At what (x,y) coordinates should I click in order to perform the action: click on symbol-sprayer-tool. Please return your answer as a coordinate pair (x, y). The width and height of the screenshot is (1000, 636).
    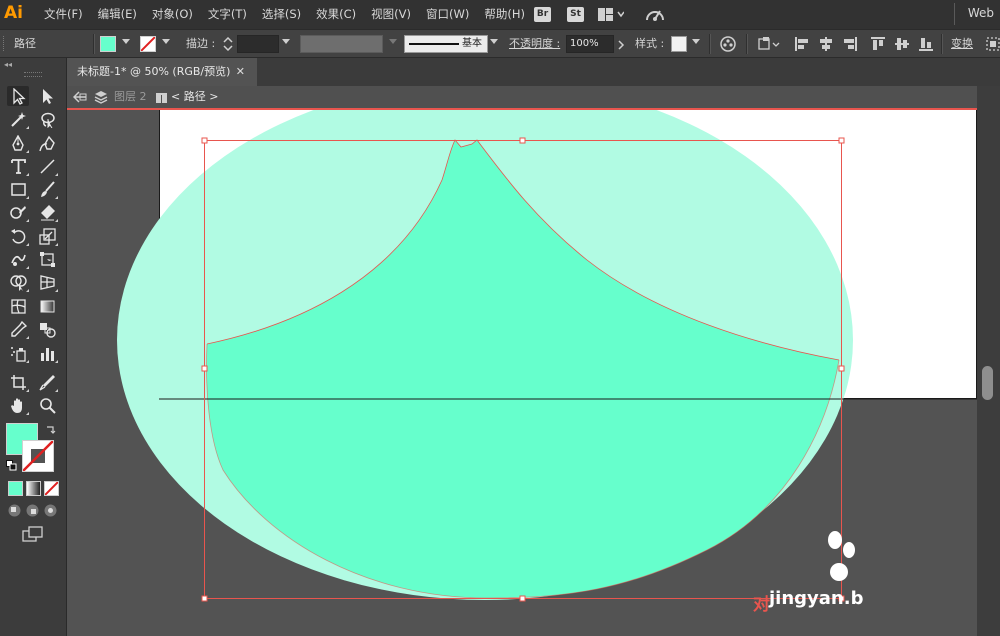
    Looking at the image, I should click on (18, 353).